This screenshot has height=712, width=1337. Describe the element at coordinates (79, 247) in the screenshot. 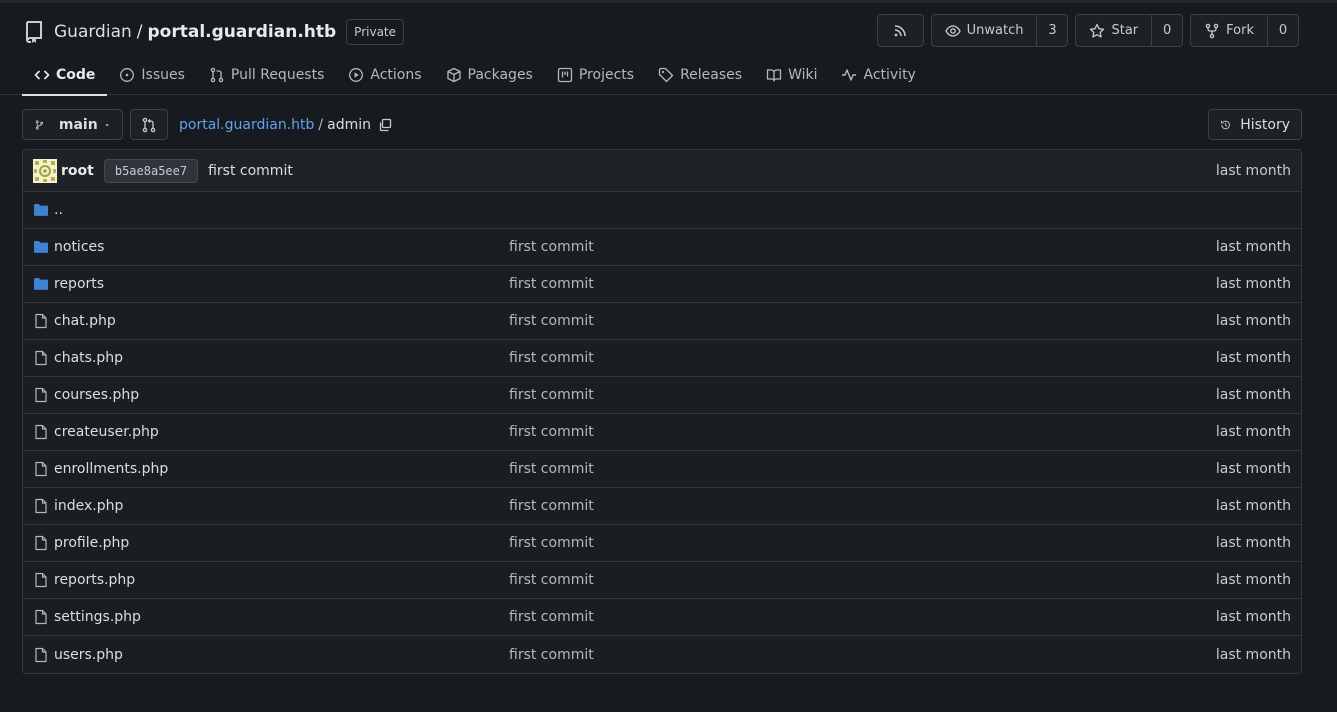

I see `folder-link: notices` at that location.